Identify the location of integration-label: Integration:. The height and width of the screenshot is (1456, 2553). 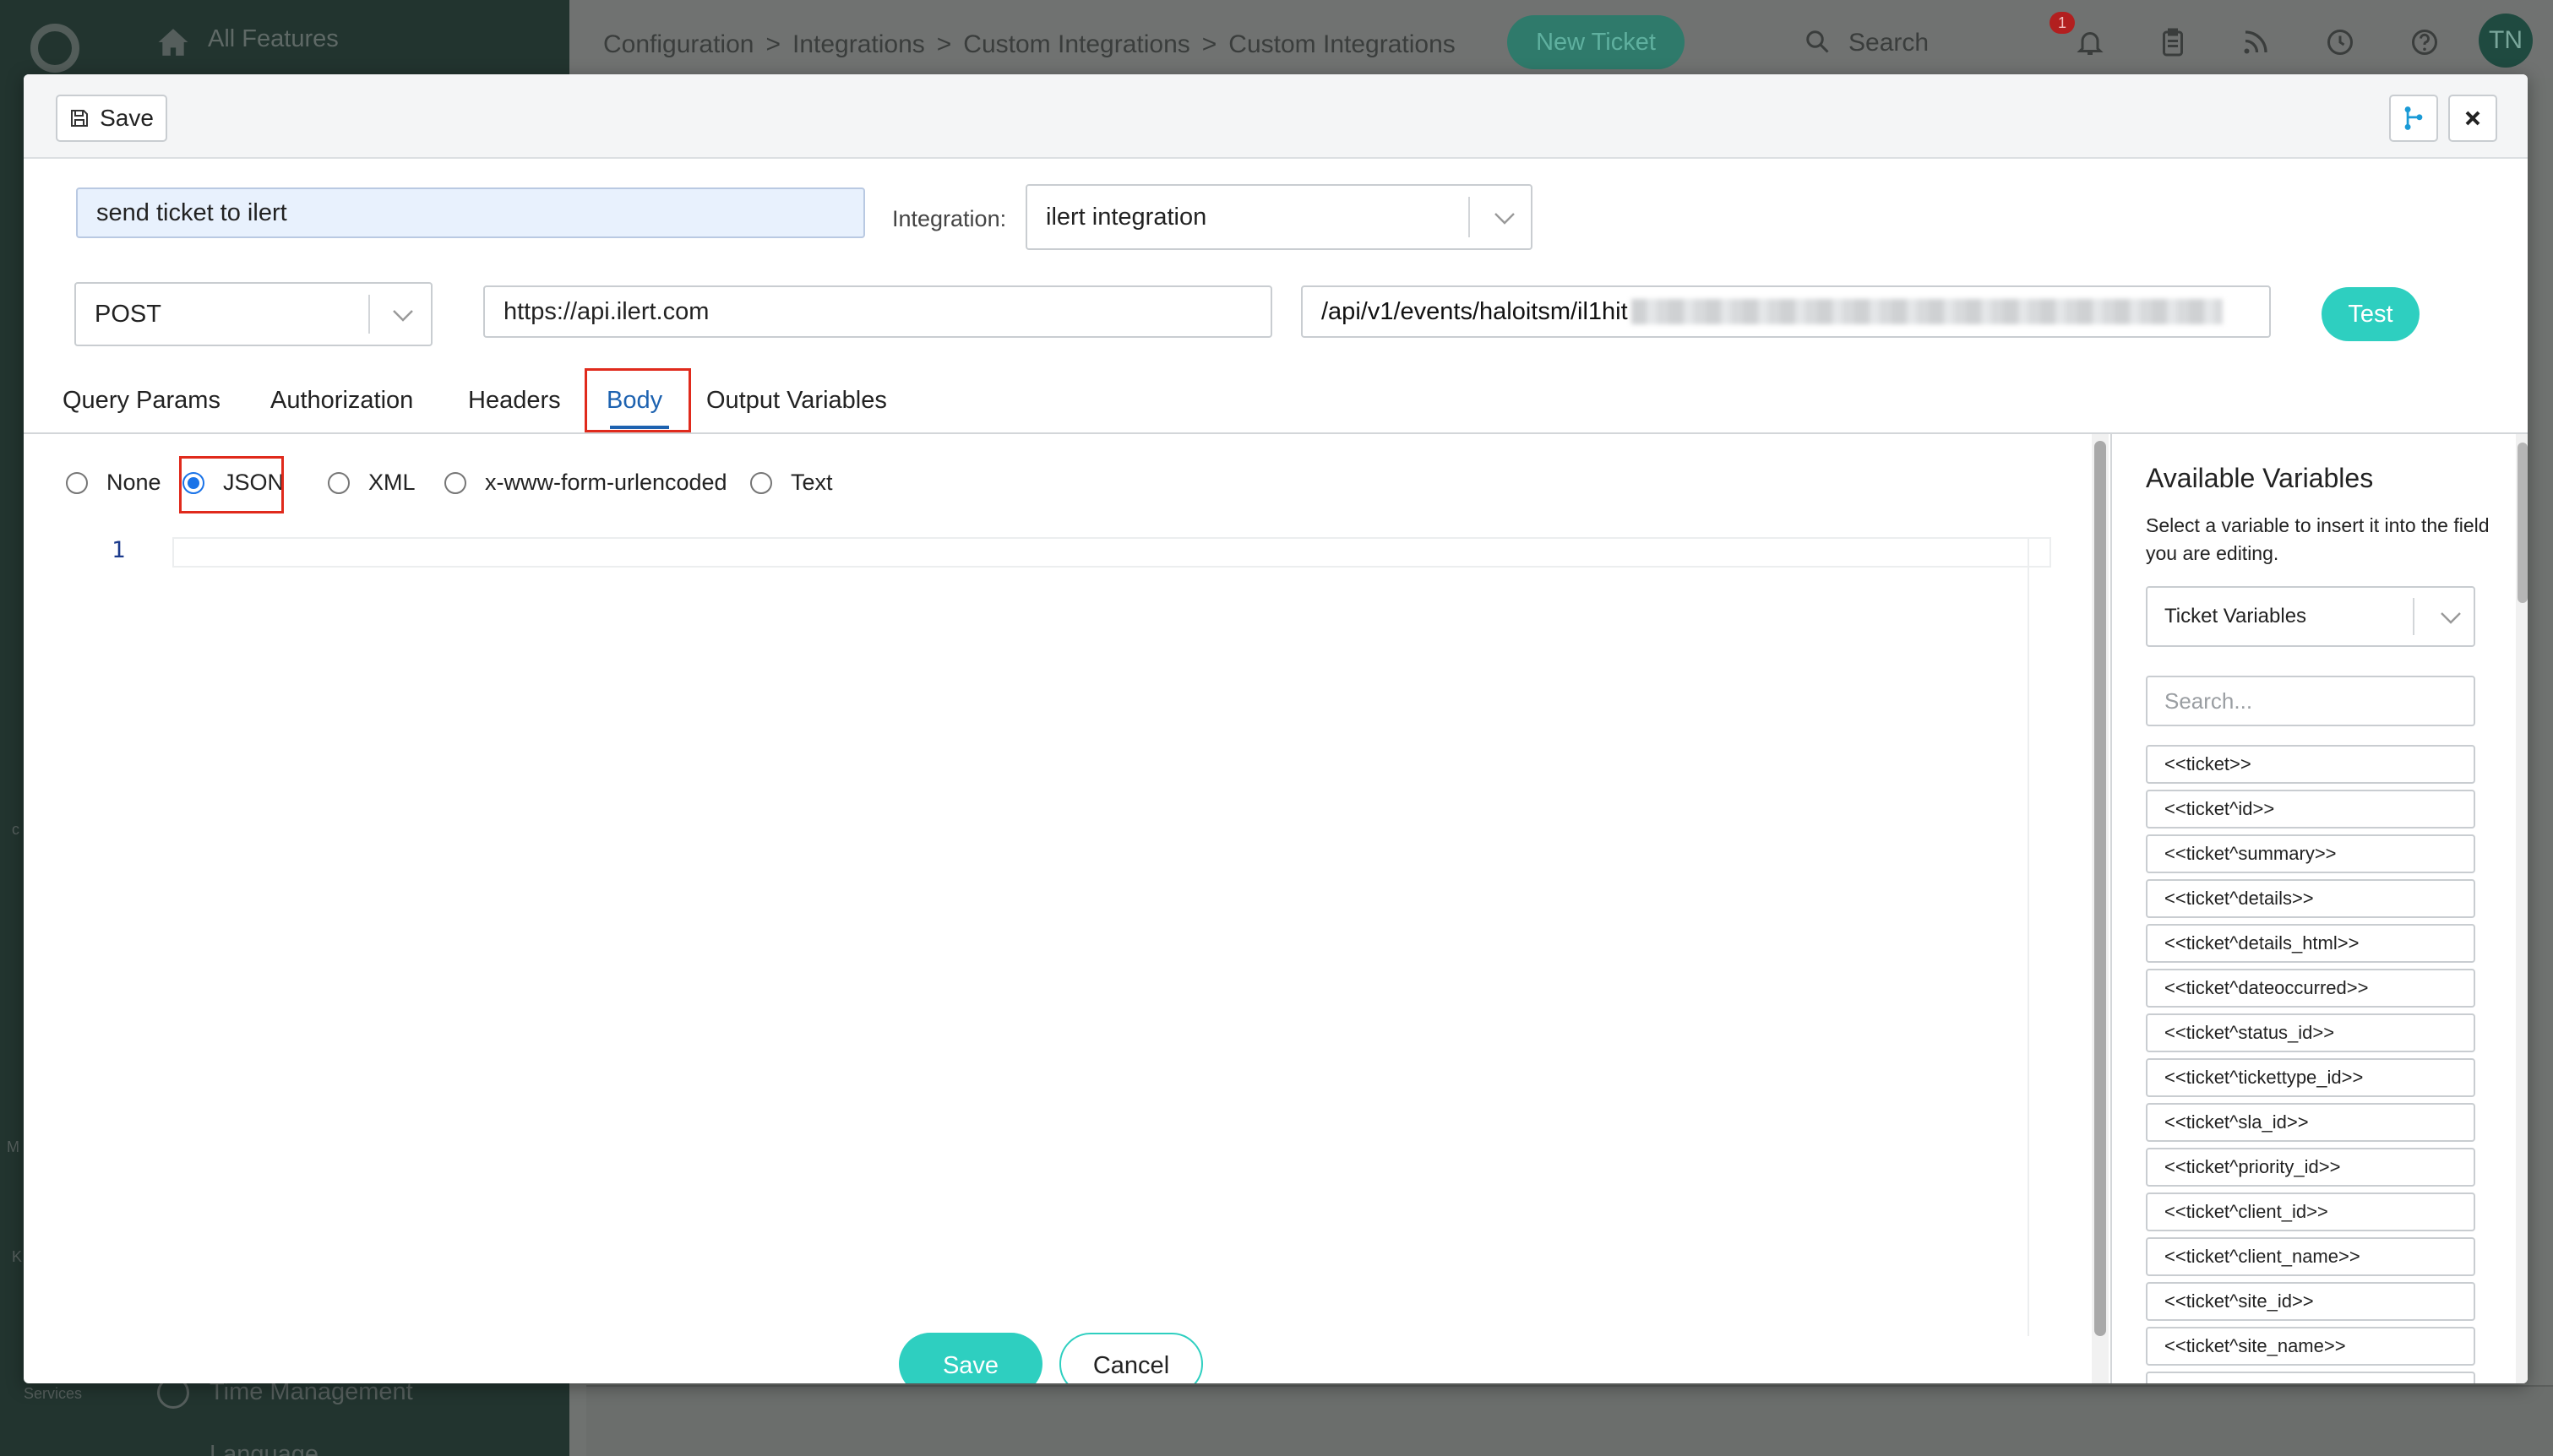
(949, 218).